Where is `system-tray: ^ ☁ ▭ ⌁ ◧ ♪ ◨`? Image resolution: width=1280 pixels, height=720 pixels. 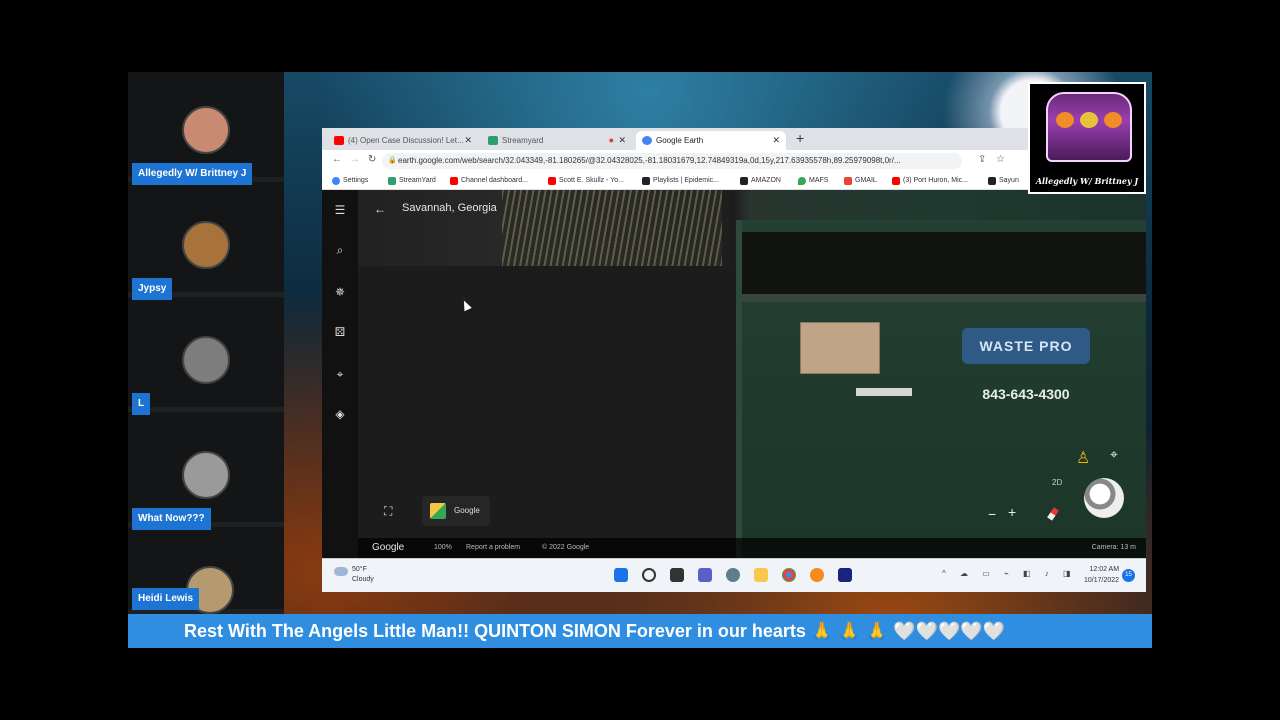 system-tray: ^ ☁ ▭ ⌁ ◧ ♪ ◨ is located at coordinates (1009, 573).